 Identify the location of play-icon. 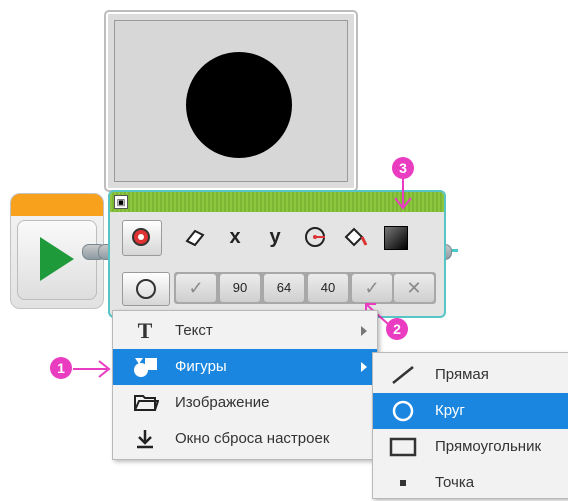
(57, 259).